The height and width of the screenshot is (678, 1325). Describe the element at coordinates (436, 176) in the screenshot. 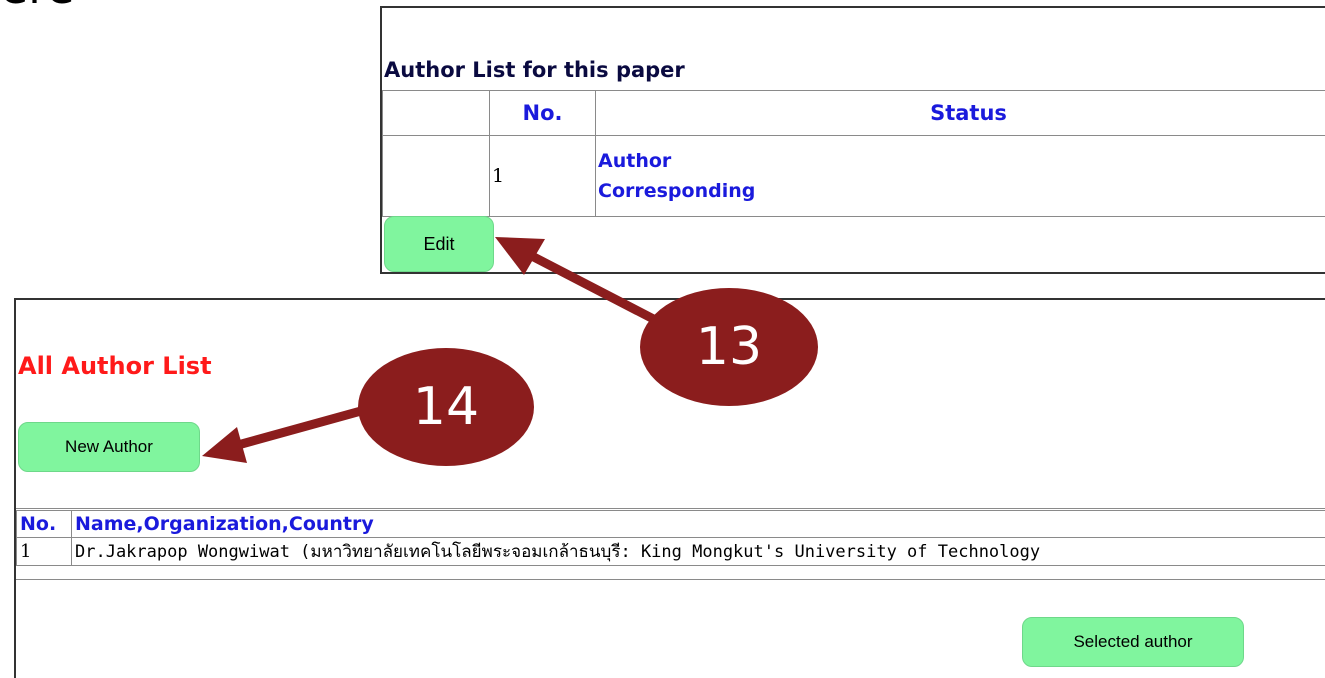

I see `row-blank-cell` at that location.